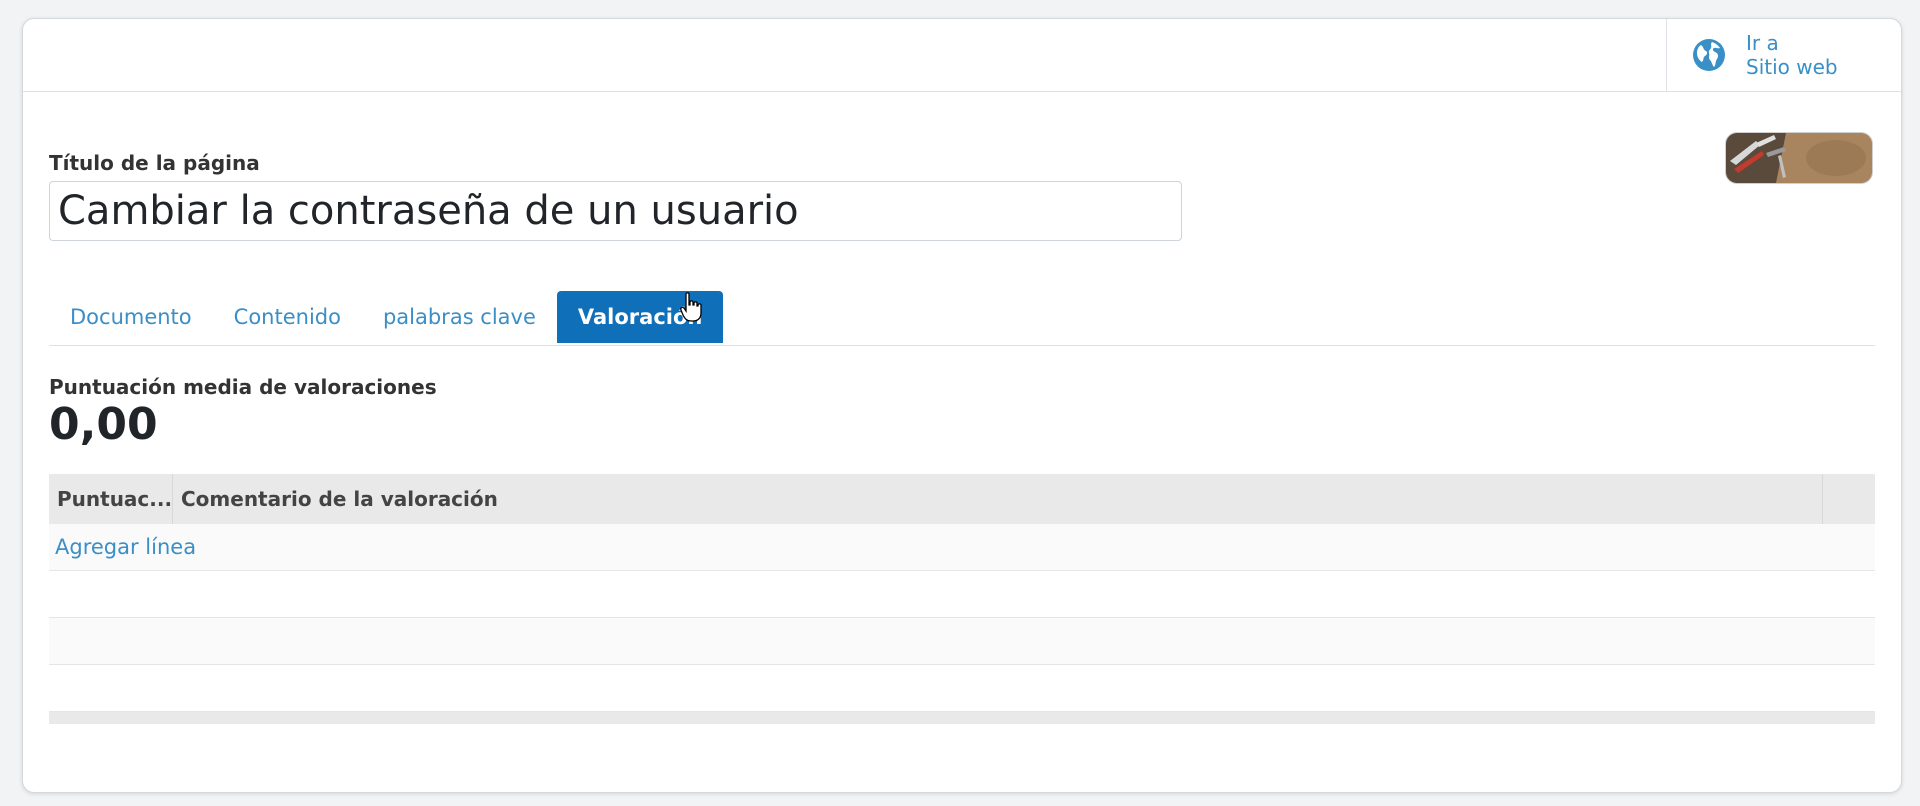  What do you see at coordinates (103, 424) in the screenshot?
I see `average-rating-value: 0,00` at bounding box center [103, 424].